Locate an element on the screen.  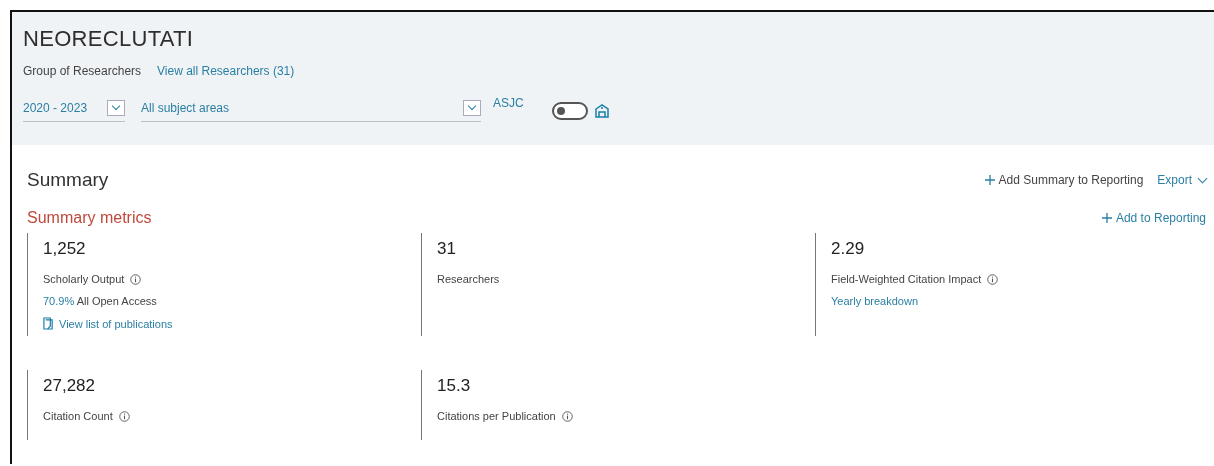
metric-label: Scholarly Output is located at coordinates (84, 279).